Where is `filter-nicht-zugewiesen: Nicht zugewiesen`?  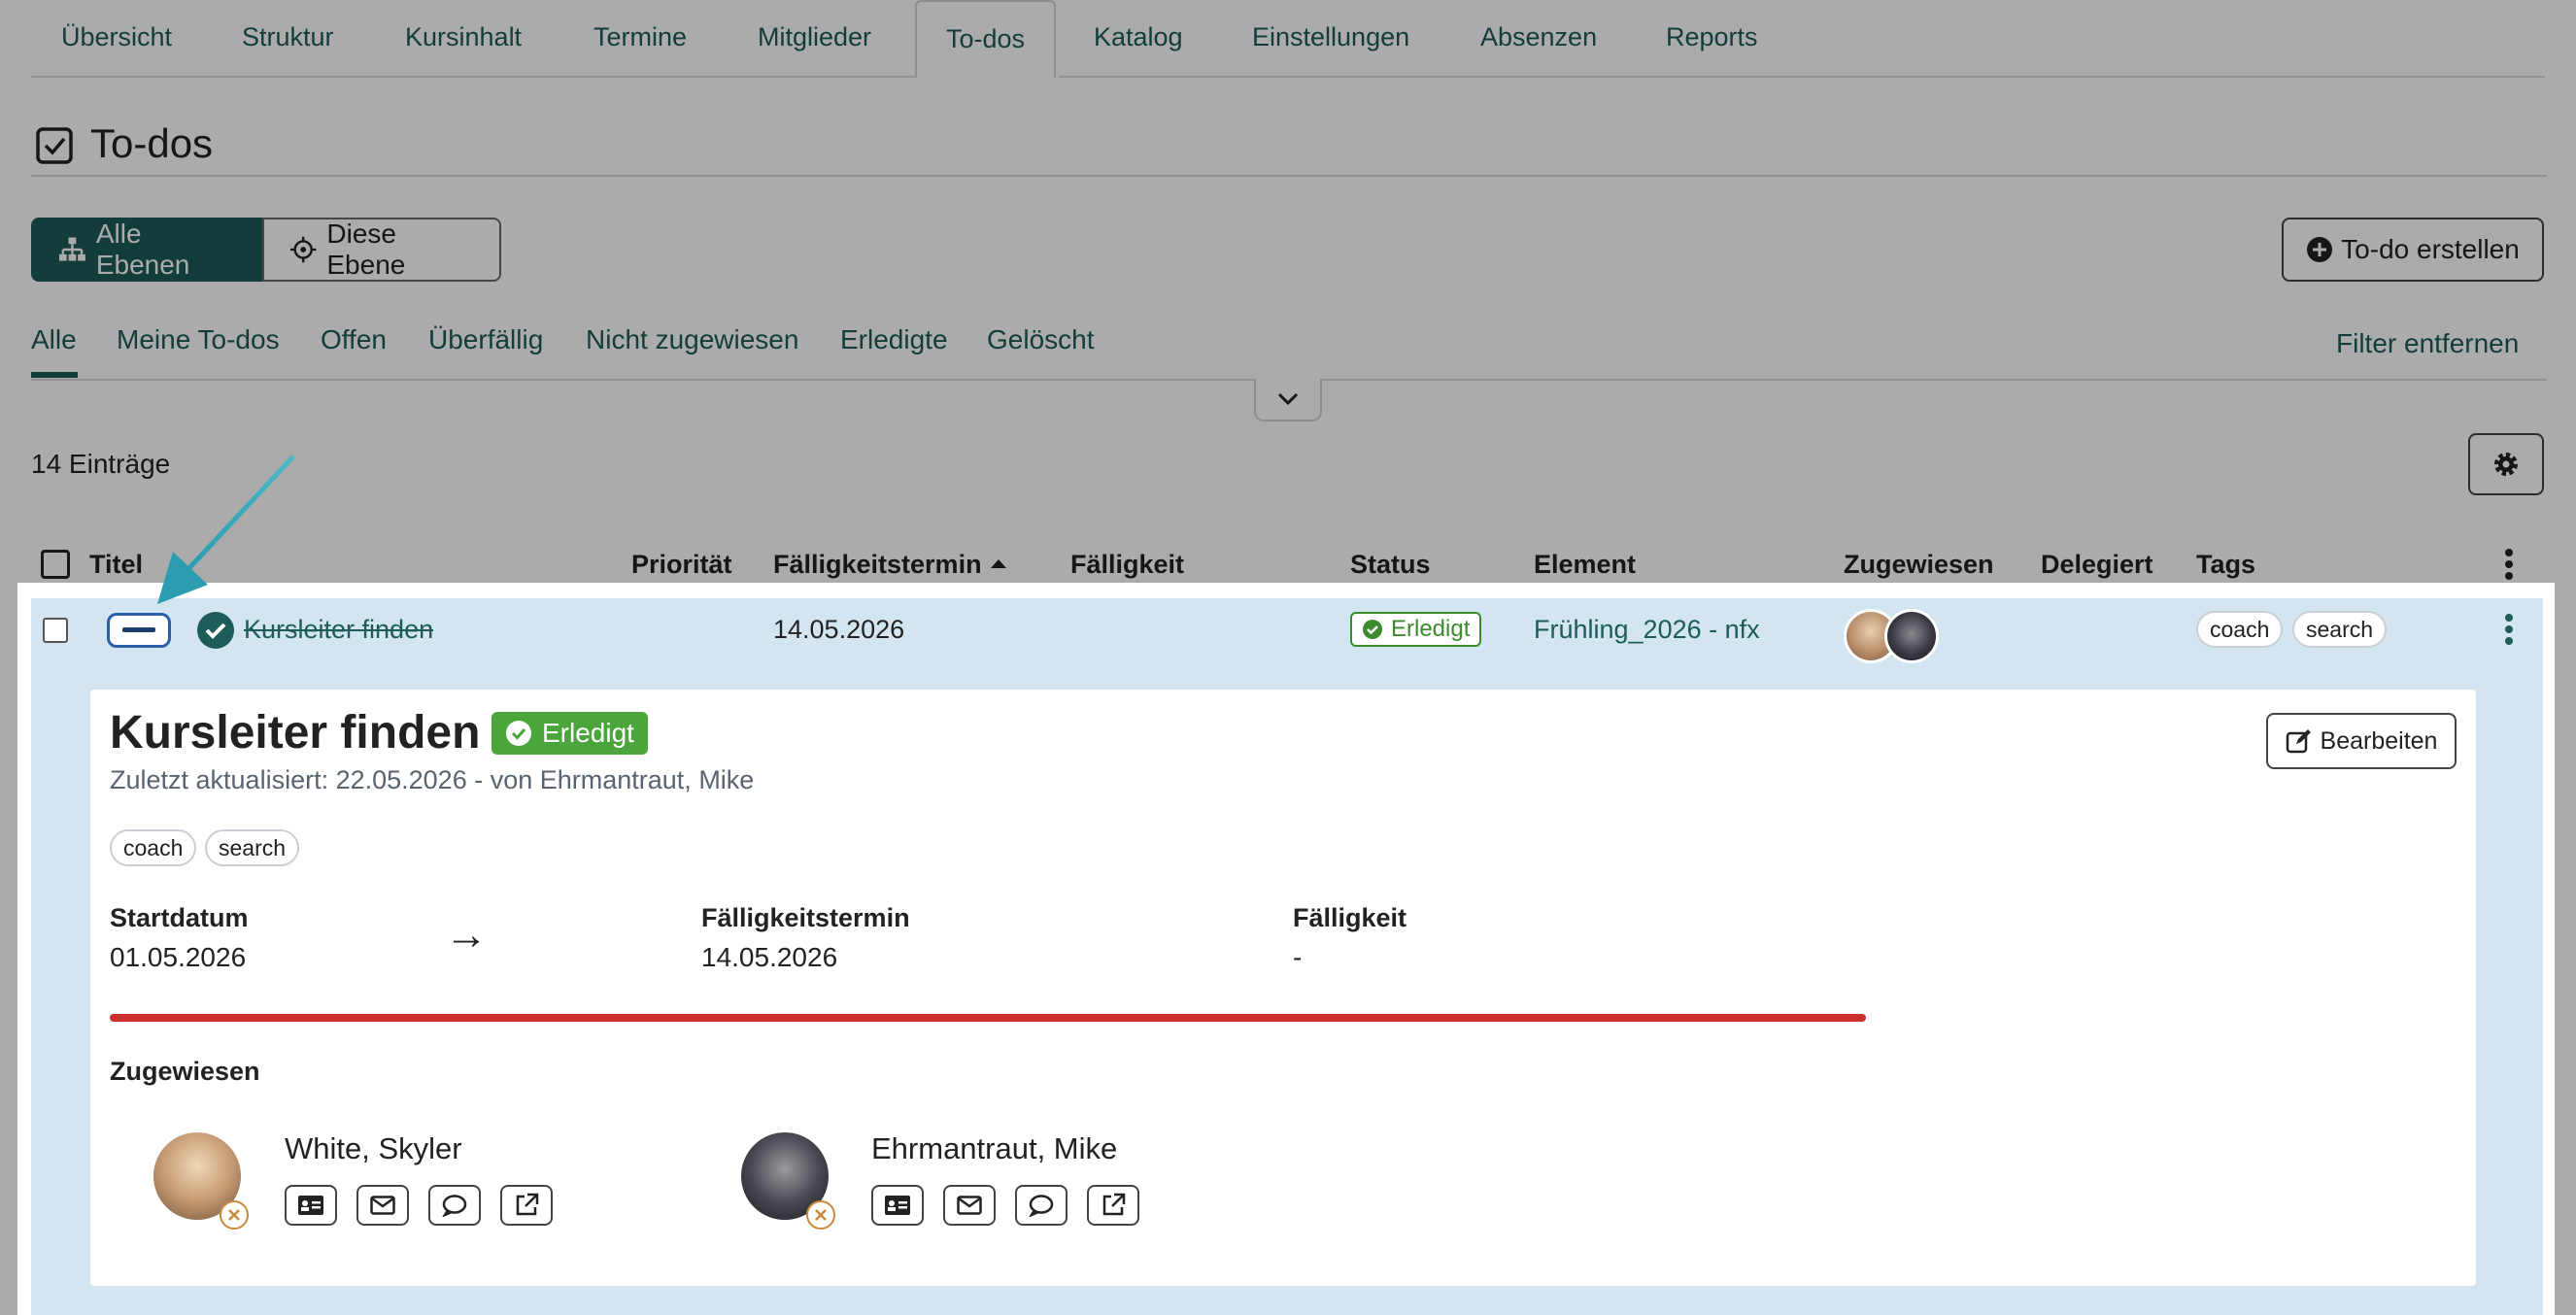
filter-nicht-zugewiesen: Nicht zugewiesen is located at coordinates (692, 339).